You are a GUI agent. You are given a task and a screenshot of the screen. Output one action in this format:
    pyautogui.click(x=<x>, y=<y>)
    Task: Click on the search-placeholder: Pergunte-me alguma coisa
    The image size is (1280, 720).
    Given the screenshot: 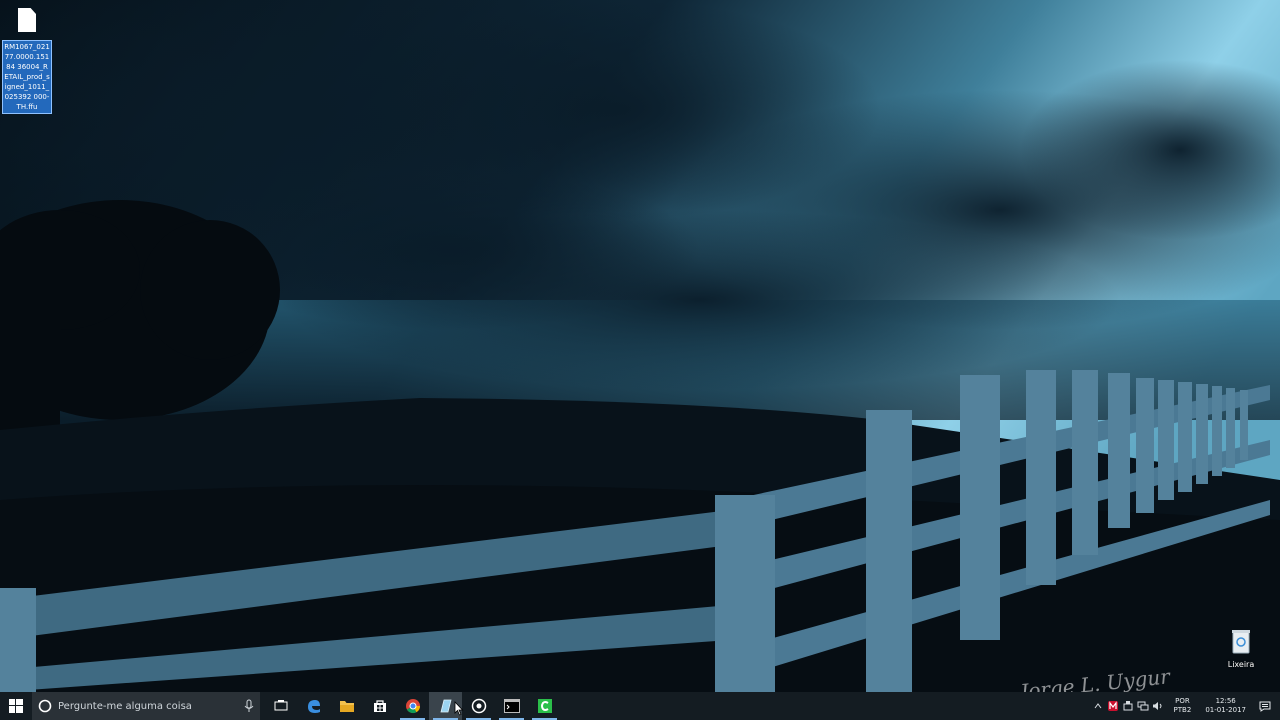 What is the action you would take?
    pyautogui.click(x=125, y=706)
    